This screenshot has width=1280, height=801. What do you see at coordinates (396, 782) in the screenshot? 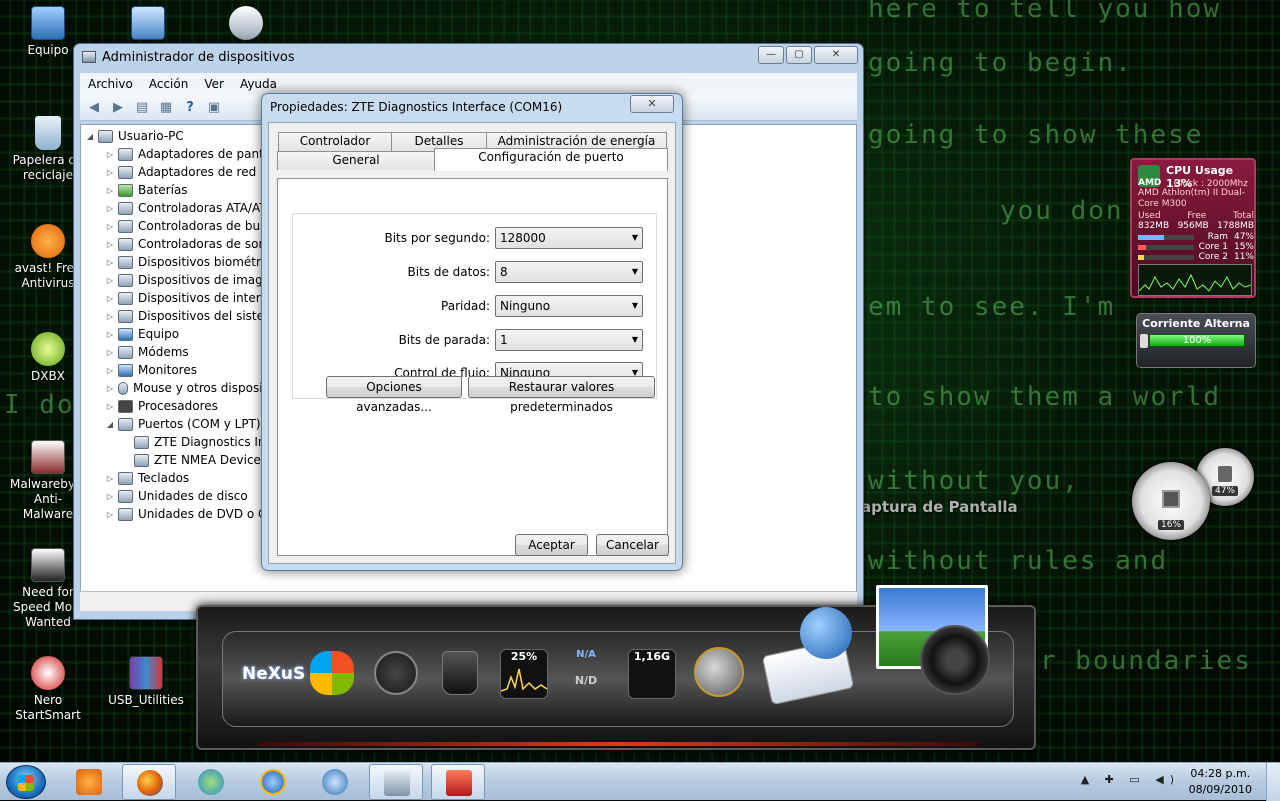
I see `taskbar-device-manager` at bounding box center [396, 782].